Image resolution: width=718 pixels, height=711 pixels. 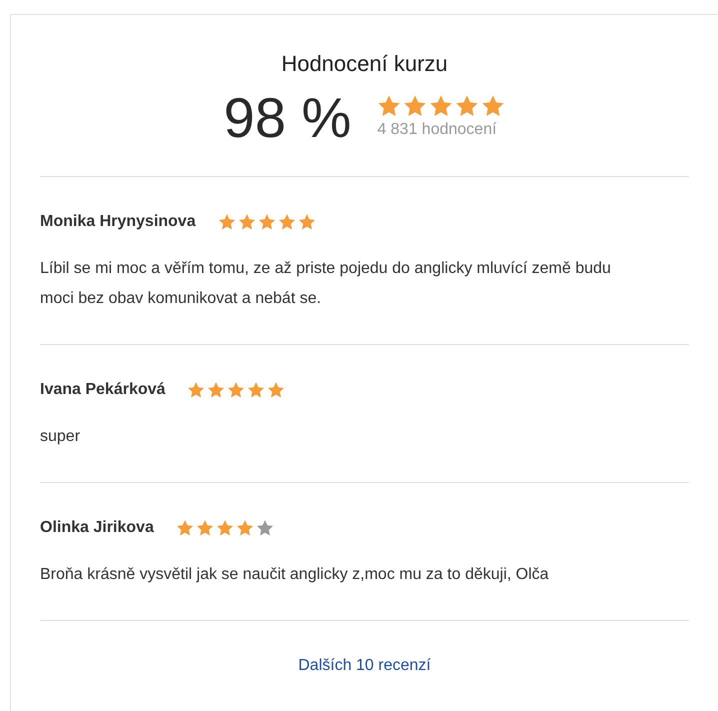 What do you see at coordinates (295, 575) in the screenshot?
I see `review-text: Broňa krásně vysvětil jak se naučit anglicky z,moc mu za to děkuji, Olča` at bounding box center [295, 575].